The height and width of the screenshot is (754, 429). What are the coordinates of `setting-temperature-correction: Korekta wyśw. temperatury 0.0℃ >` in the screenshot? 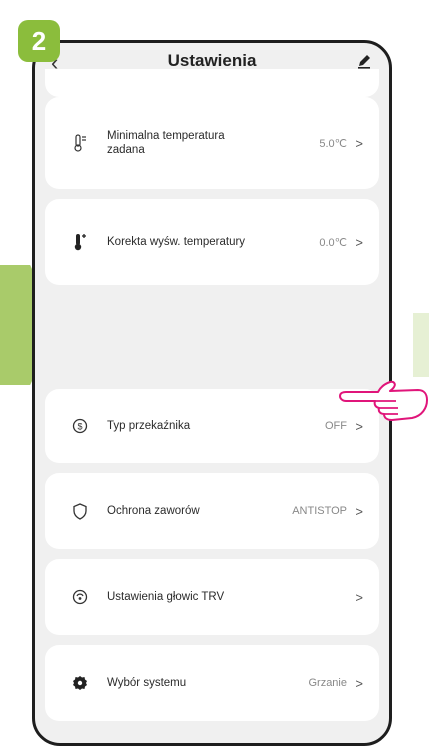 It's located at (212, 242).